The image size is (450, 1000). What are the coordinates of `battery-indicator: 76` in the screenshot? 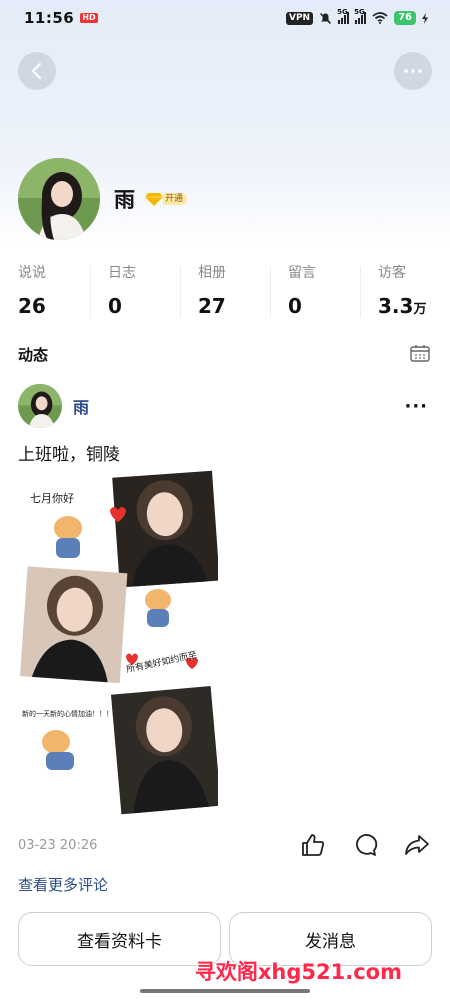 It's located at (405, 18).